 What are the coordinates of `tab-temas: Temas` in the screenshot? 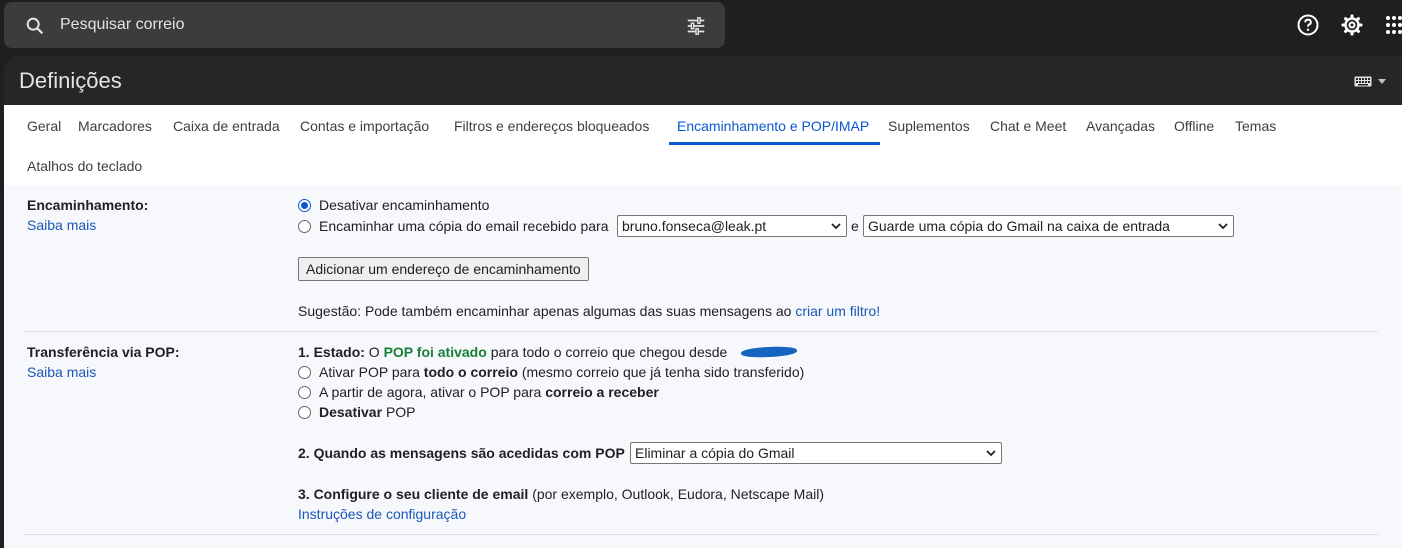 It's located at (1255, 126).